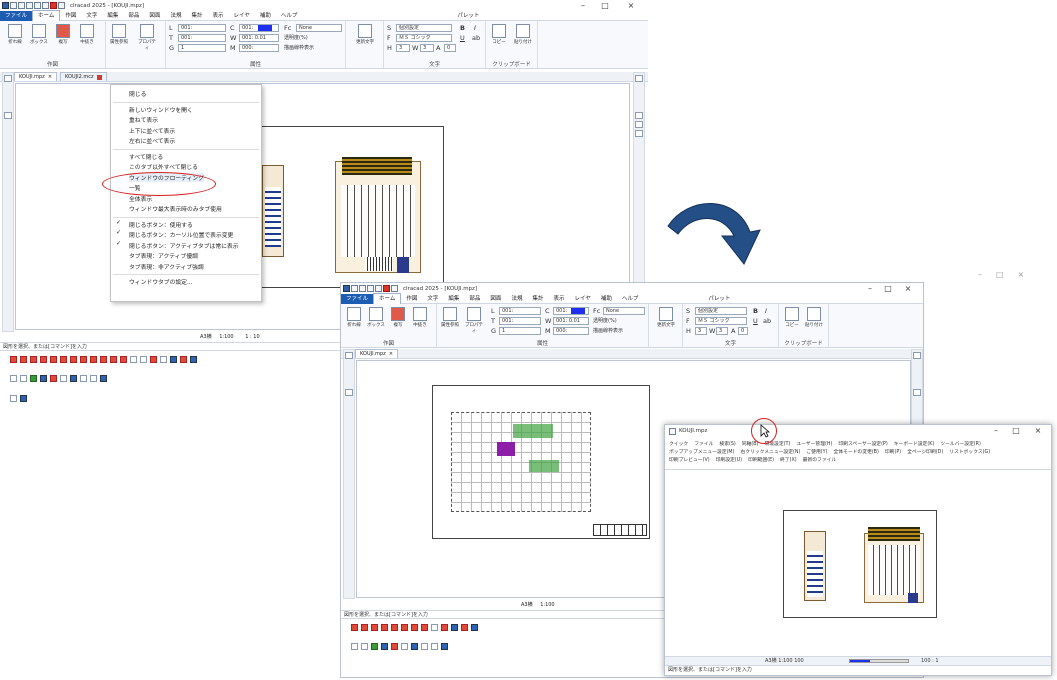 The image size is (1057, 680). What do you see at coordinates (61, 5) in the screenshot?
I see `help-icon` at bounding box center [61, 5].